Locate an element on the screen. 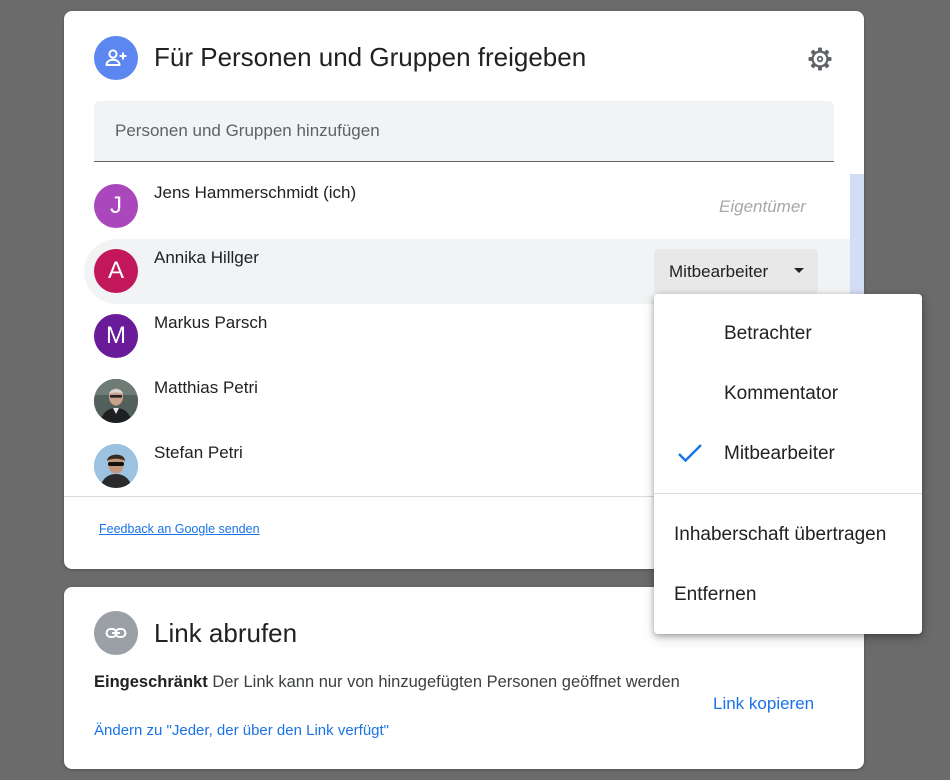 The width and height of the screenshot is (950, 780). role-menu-item-viewer: Betrachter is located at coordinates (788, 334).